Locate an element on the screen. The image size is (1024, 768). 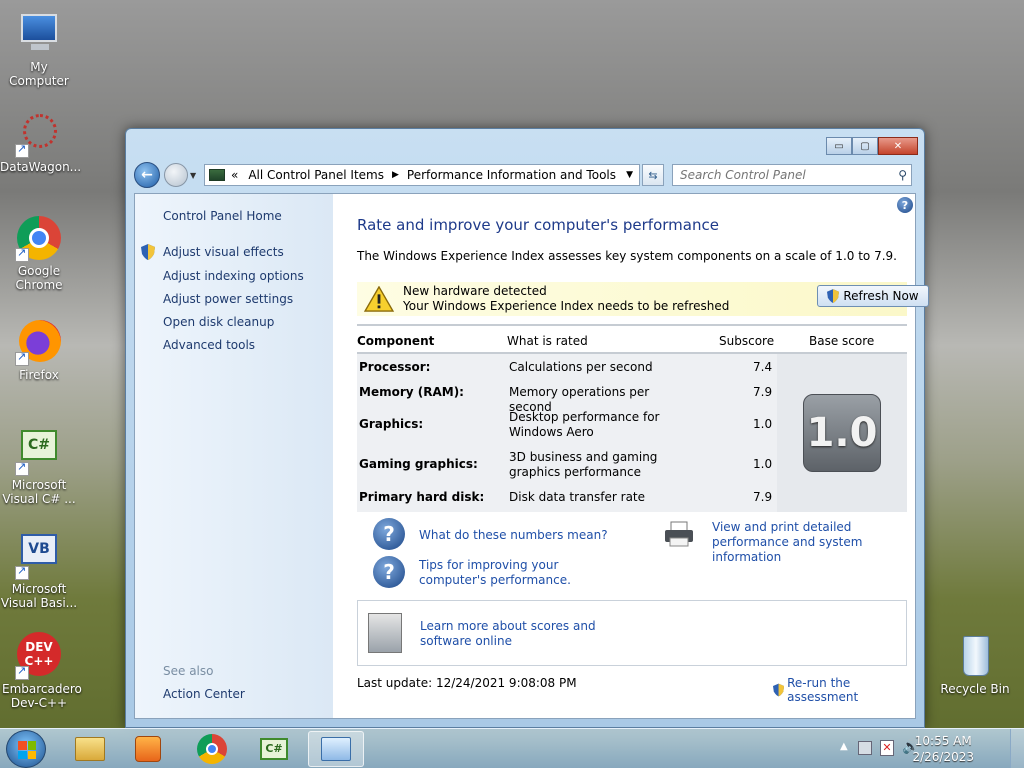
base-score-badge: 1.0 is located at coordinates (842, 433).